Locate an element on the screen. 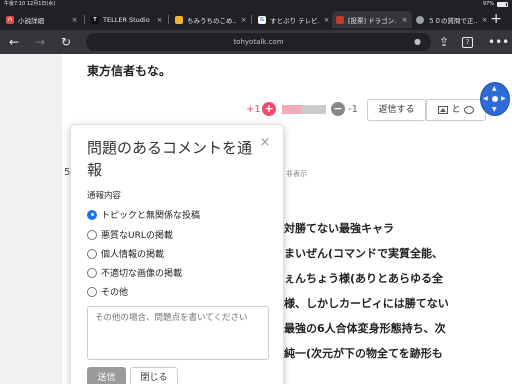 Image resolution: width=512 pixels, height=384 pixels. address-url: tohyotalk.com is located at coordinates (258, 42).